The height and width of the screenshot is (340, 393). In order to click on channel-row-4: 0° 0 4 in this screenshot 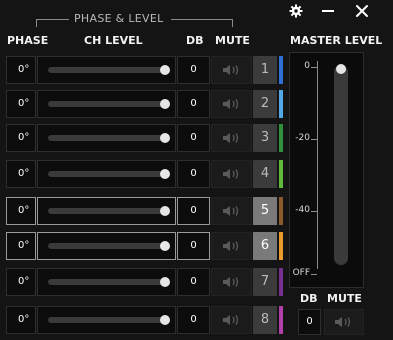, I will do `click(142, 174)`.